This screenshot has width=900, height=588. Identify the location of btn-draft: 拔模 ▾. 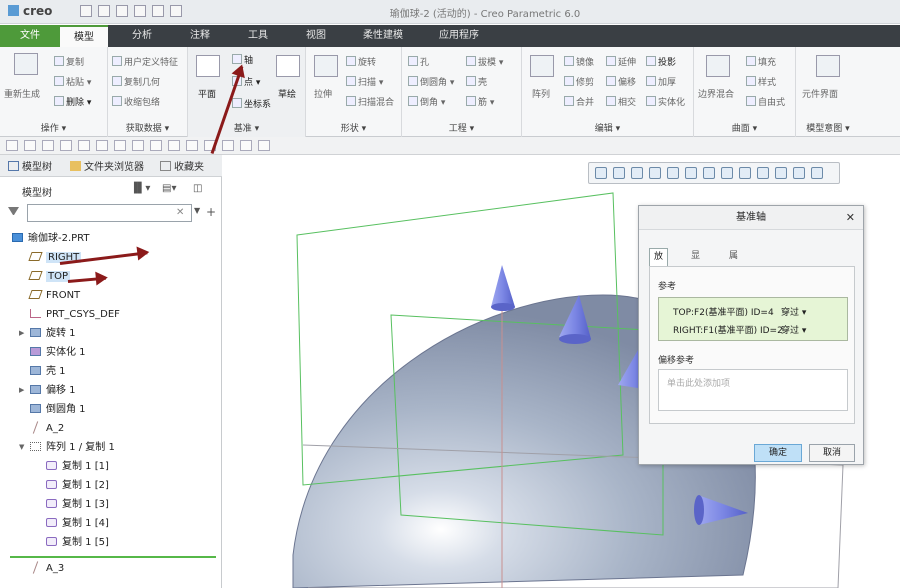
(484, 61).